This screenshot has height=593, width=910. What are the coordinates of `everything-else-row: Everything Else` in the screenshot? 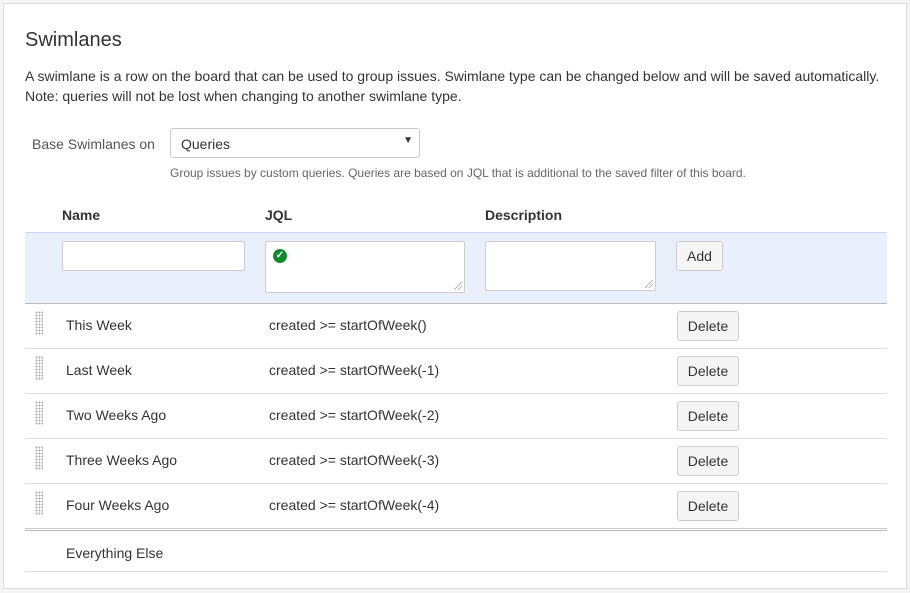 It's located at (456, 551).